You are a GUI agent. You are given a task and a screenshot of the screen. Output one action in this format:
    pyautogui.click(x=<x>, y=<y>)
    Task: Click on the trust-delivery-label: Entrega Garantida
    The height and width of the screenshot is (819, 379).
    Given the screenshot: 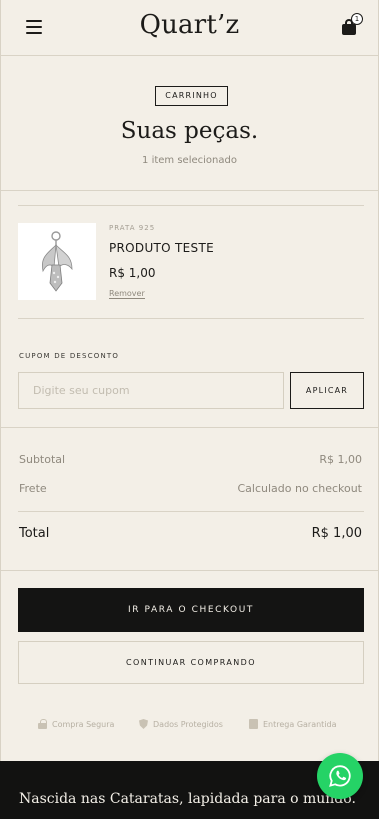 What is the action you would take?
    pyautogui.click(x=300, y=724)
    